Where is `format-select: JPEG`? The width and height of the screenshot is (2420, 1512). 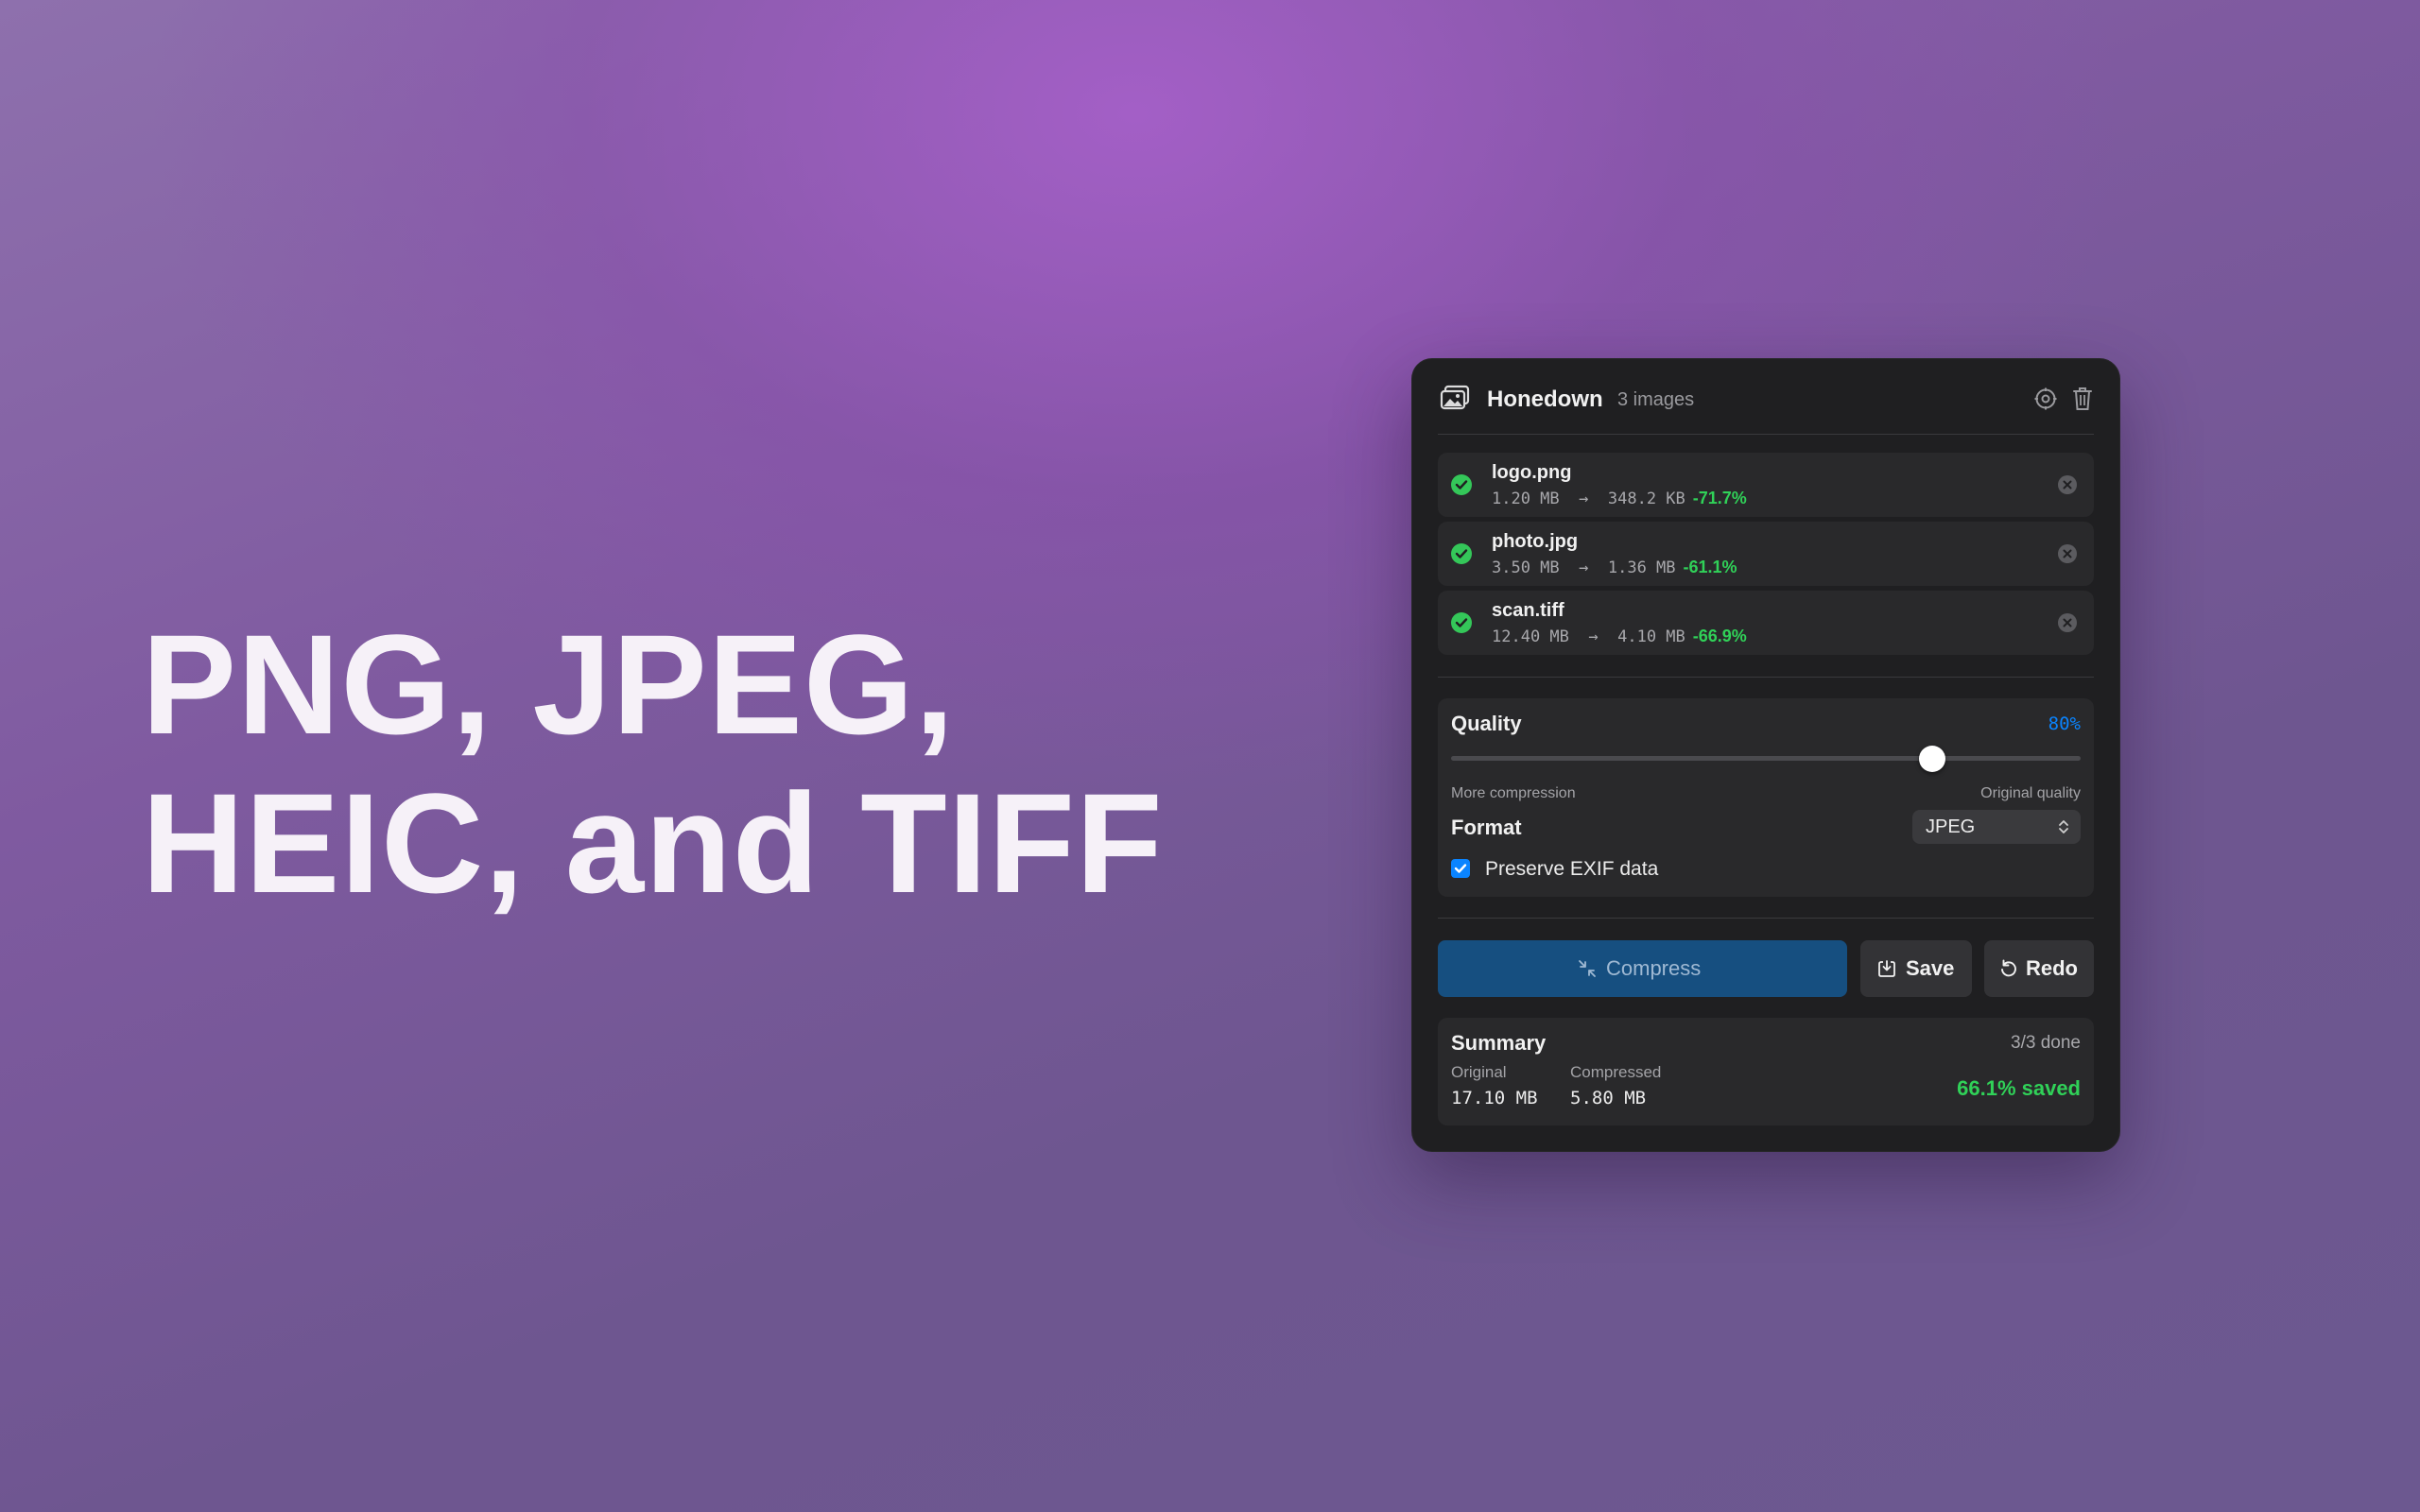
format-select: JPEG is located at coordinates (1996, 827).